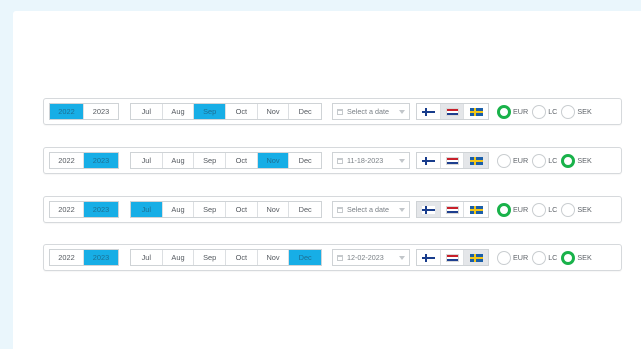 The image size is (641, 349). What do you see at coordinates (365, 160) in the screenshot?
I see `date-picker-value: 11-18-2023` at bounding box center [365, 160].